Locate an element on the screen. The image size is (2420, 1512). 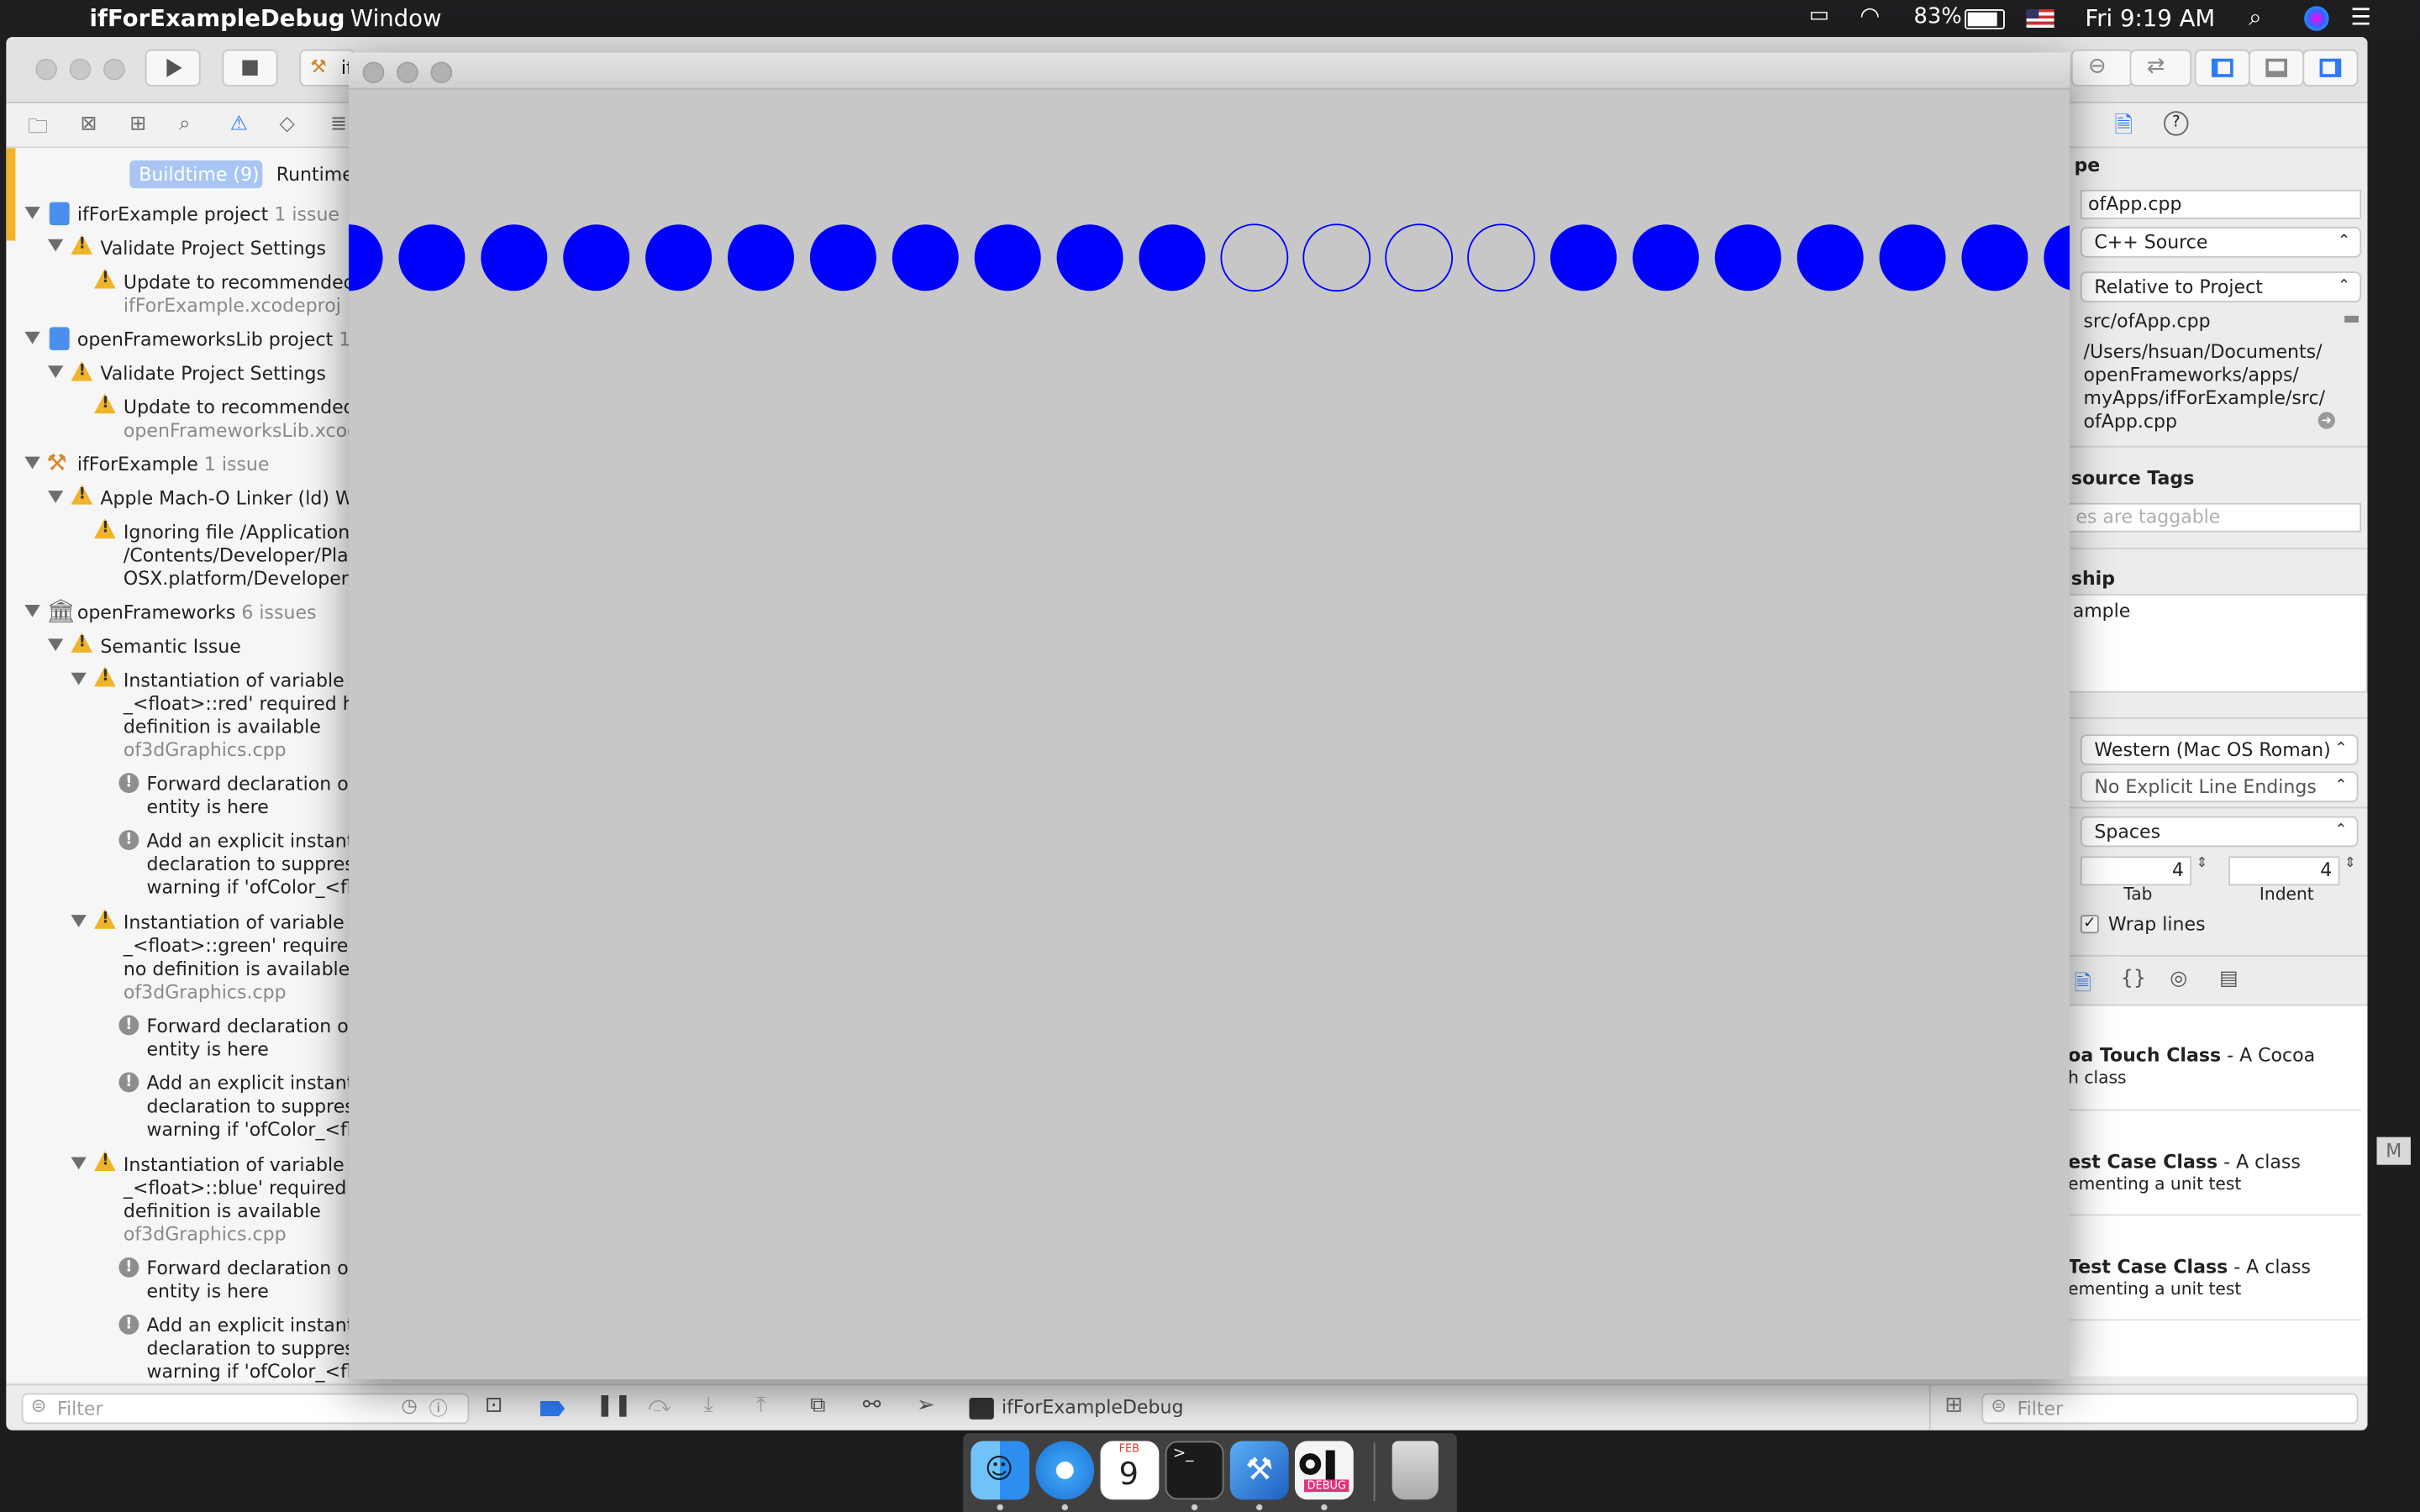
tab-width-field: 4 is located at coordinates (2136, 871).